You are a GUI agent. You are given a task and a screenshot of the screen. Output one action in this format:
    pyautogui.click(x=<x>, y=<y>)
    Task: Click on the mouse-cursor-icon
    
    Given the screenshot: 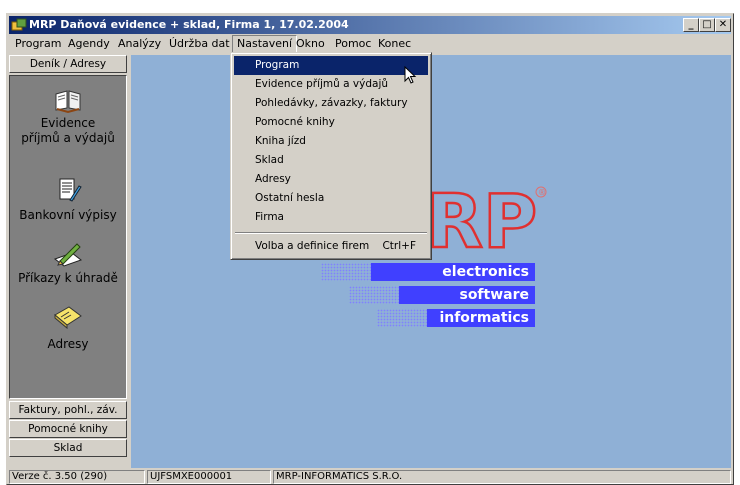 What is the action you would take?
    pyautogui.click(x=410, y=75)
    